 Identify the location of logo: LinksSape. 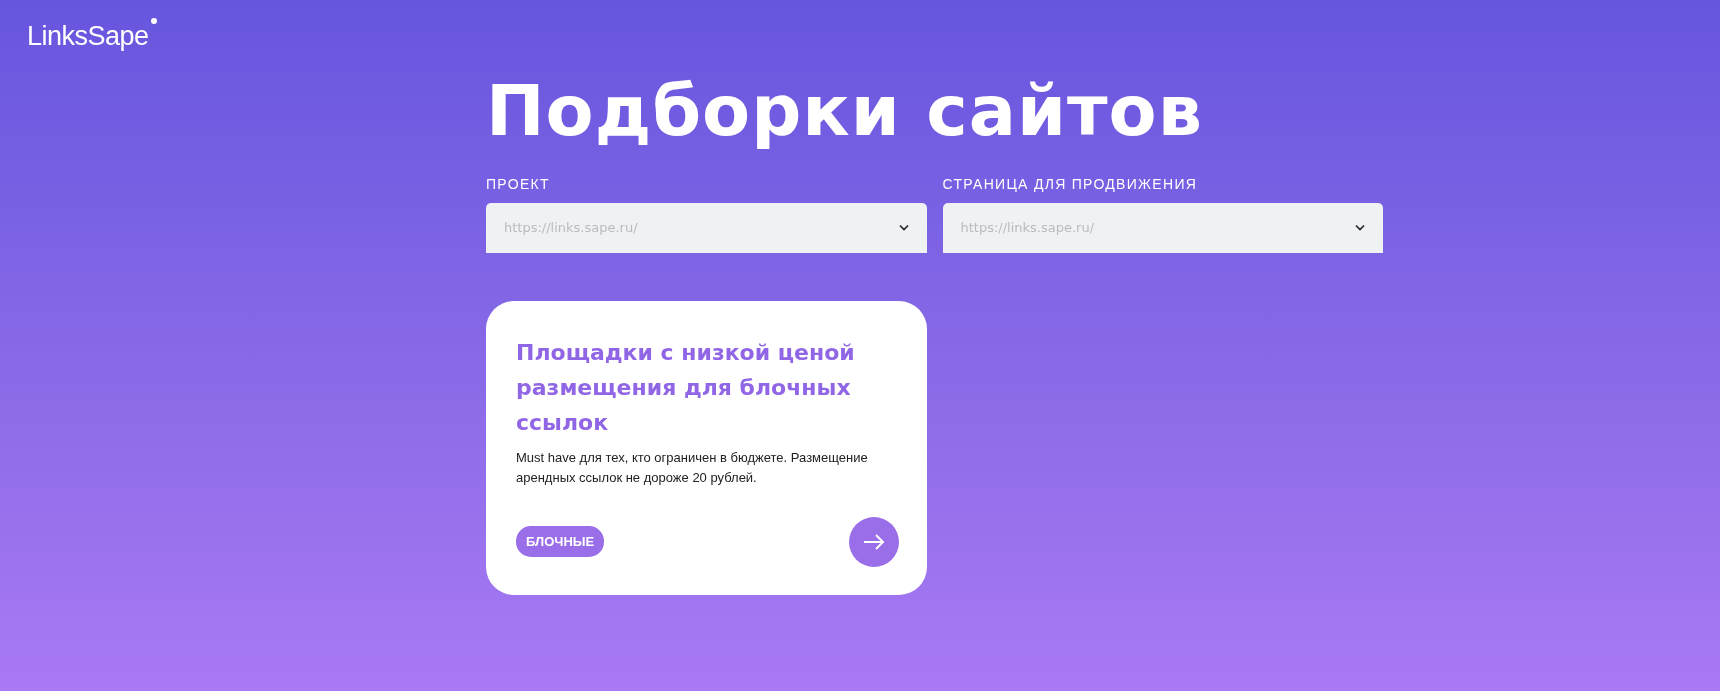
(92, 36).